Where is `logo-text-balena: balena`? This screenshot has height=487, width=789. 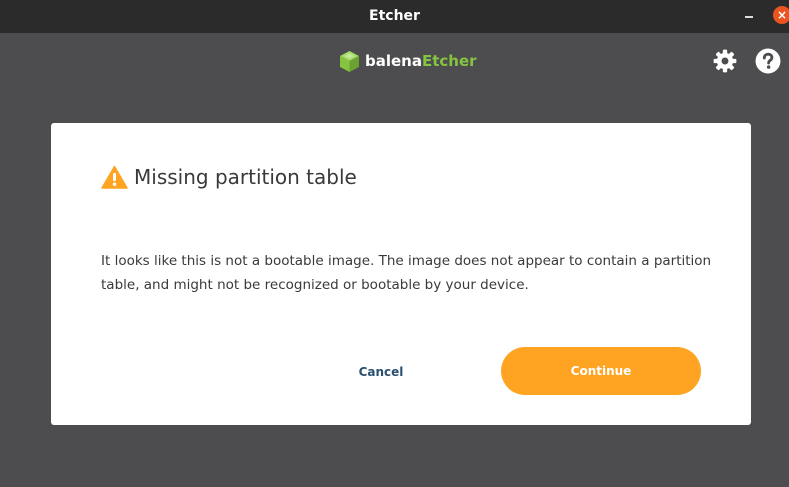 logo-text-balena: balena is located at coordinates (393, 61).